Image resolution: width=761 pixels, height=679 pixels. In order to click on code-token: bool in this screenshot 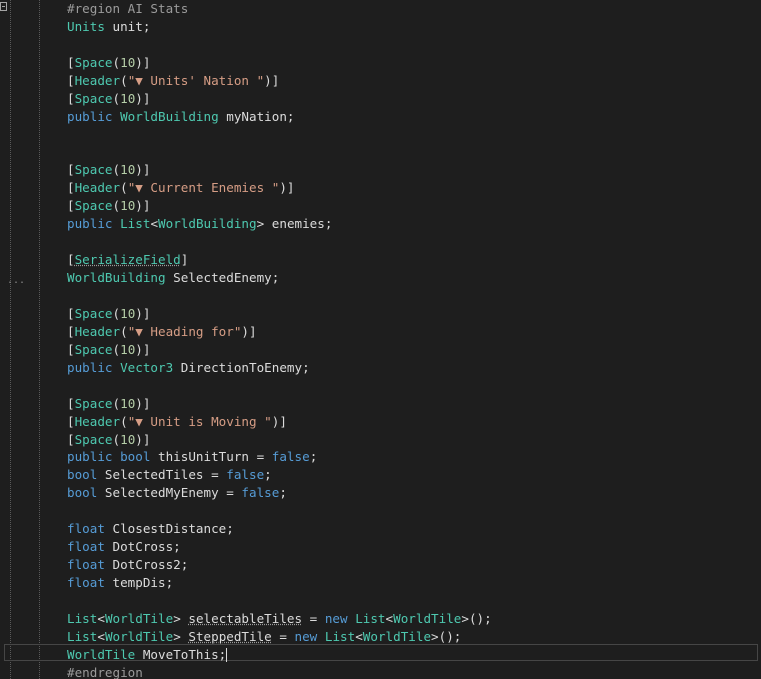, I will do `click(135, 457)`.